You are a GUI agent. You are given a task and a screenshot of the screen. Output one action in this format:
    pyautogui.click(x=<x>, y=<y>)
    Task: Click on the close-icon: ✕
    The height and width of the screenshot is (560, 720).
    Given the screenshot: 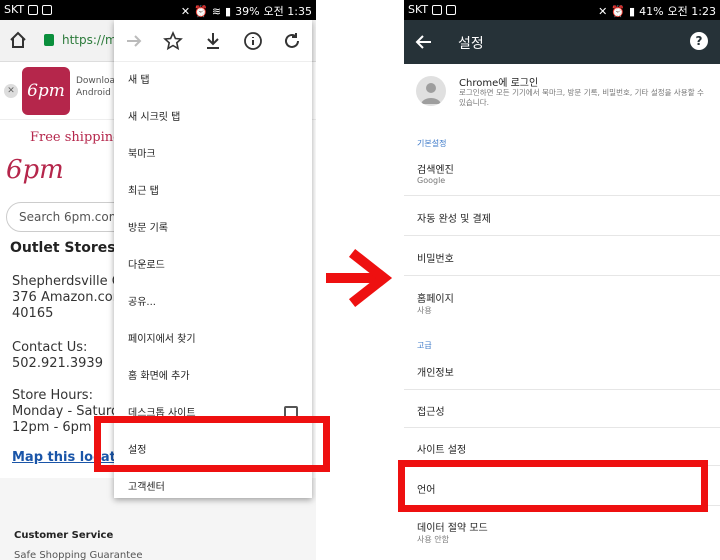 What is the action you would take?
    pyautogui.click(x=11, y=91)
    